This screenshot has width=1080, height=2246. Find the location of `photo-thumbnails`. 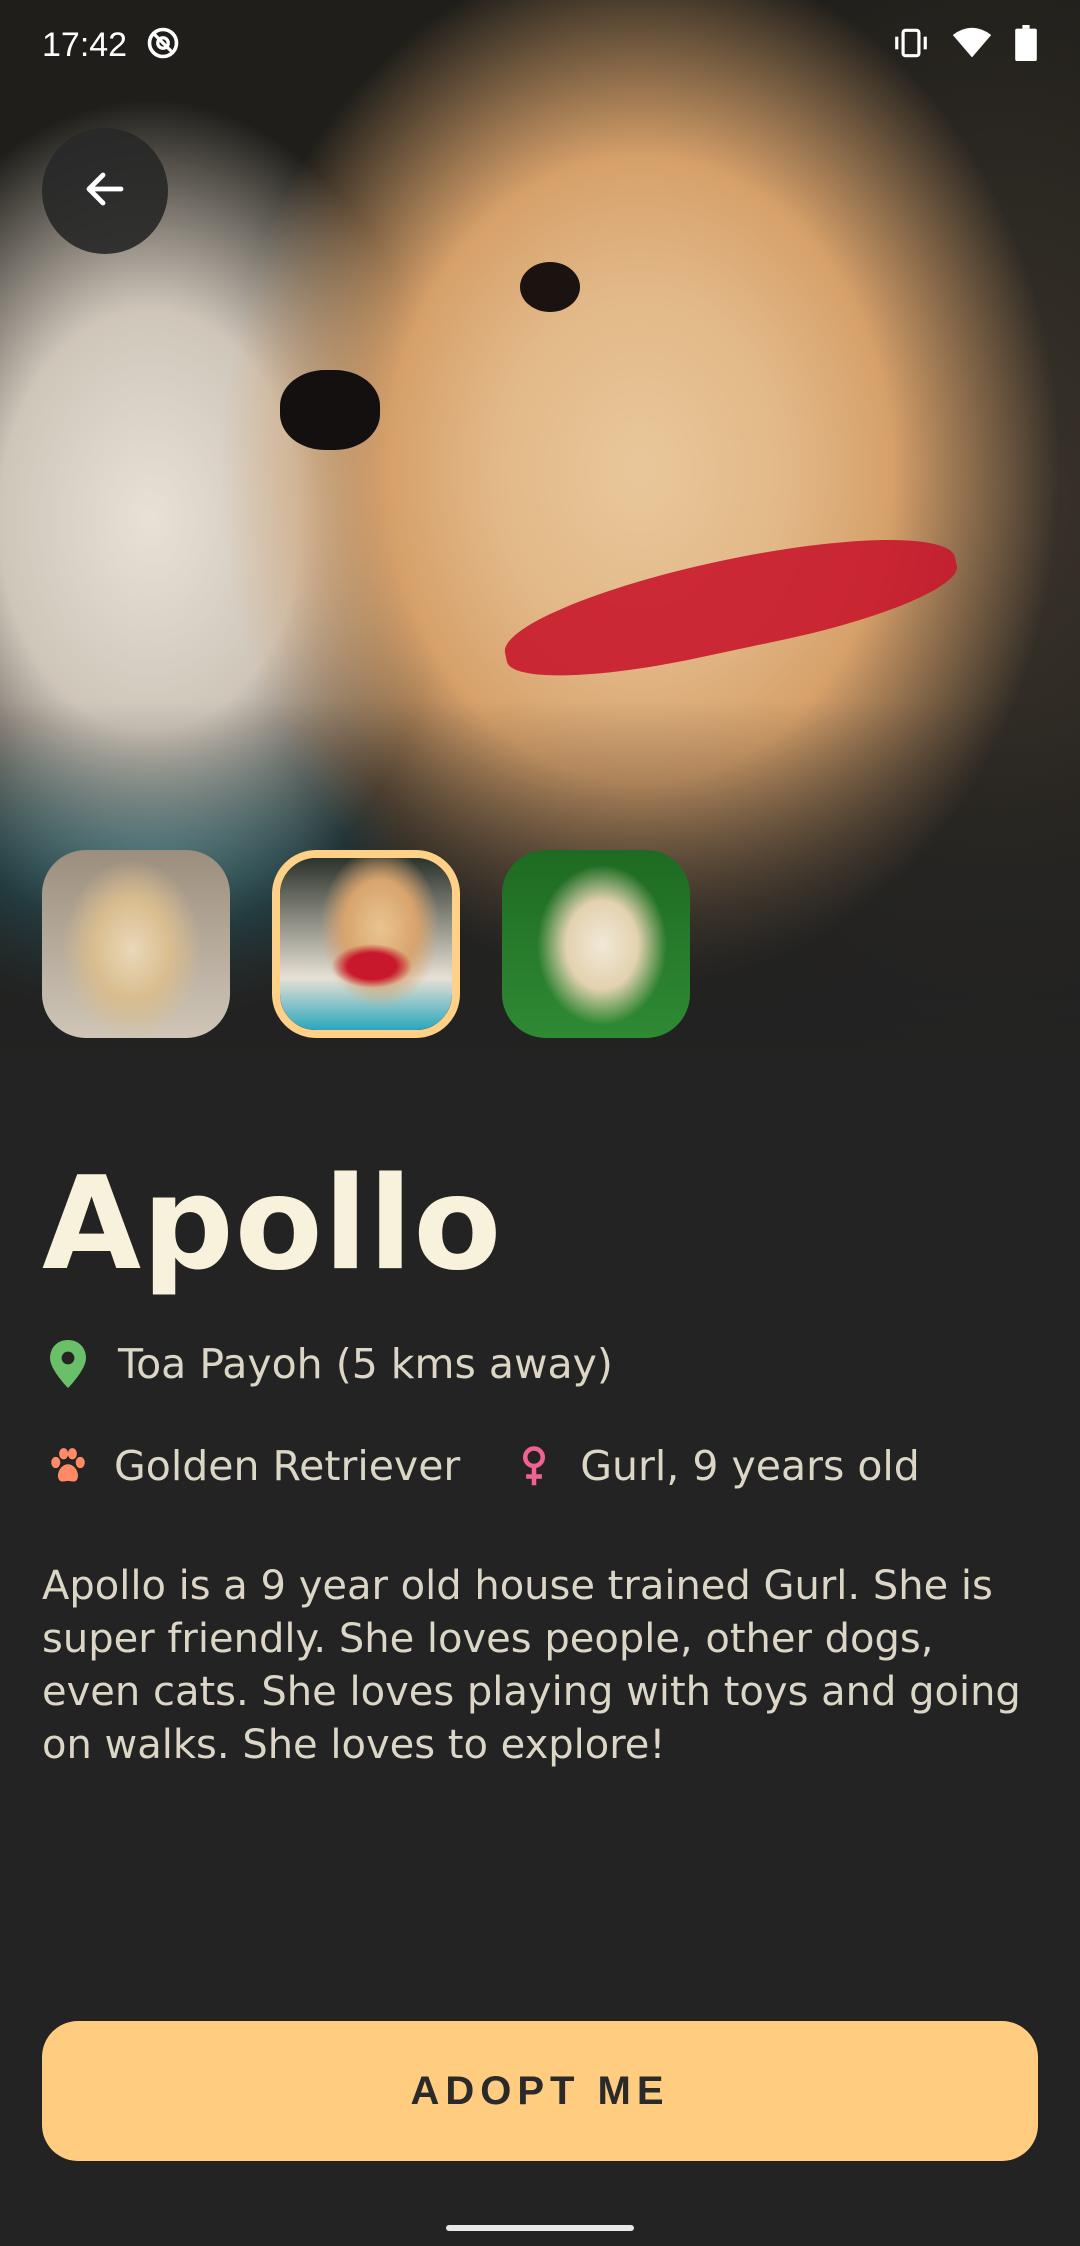

photo-thumbnails is located at coordinates (366, 944).